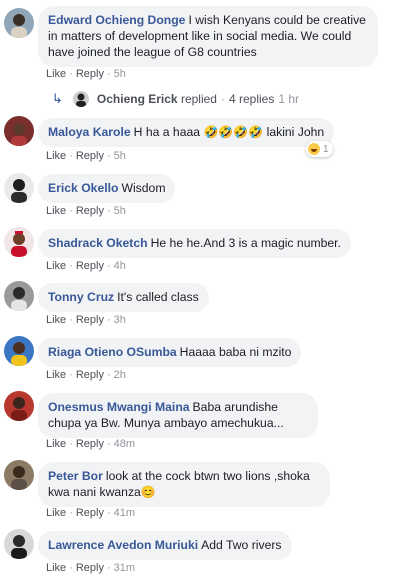 This screenshot has width=419, height=586. I want to click on comment-author: Erick Okello, so click(83, 188).